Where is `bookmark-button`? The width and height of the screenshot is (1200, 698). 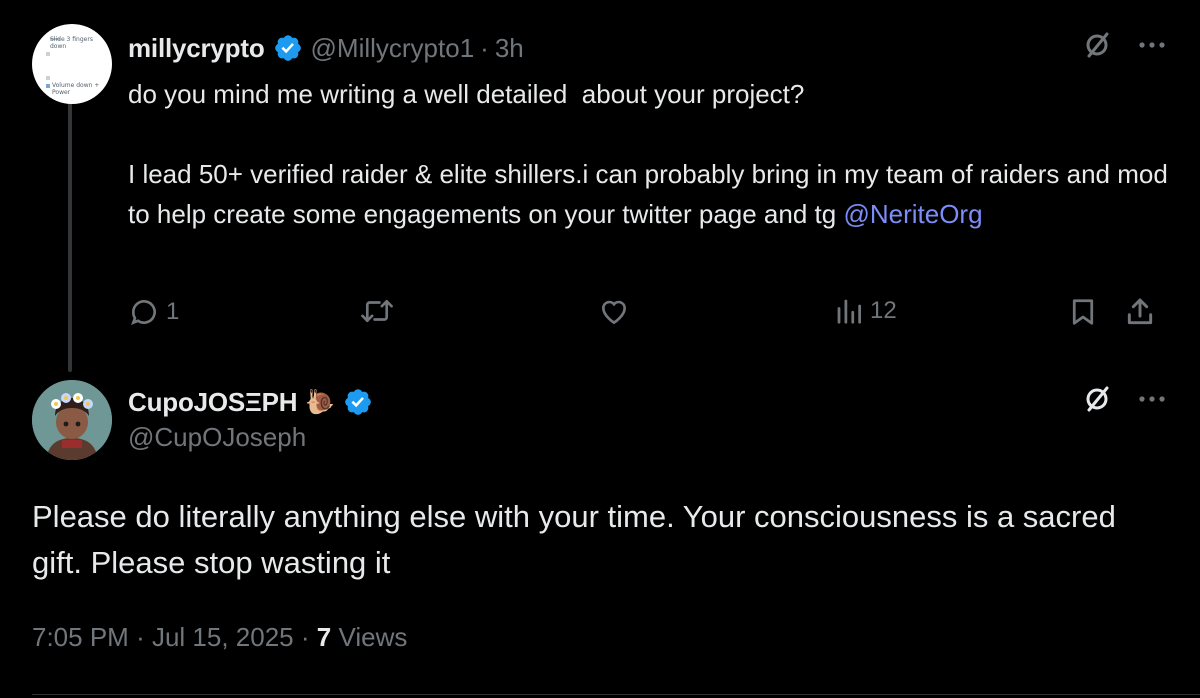
bookmark-button is located at coordinates (1083, 312).